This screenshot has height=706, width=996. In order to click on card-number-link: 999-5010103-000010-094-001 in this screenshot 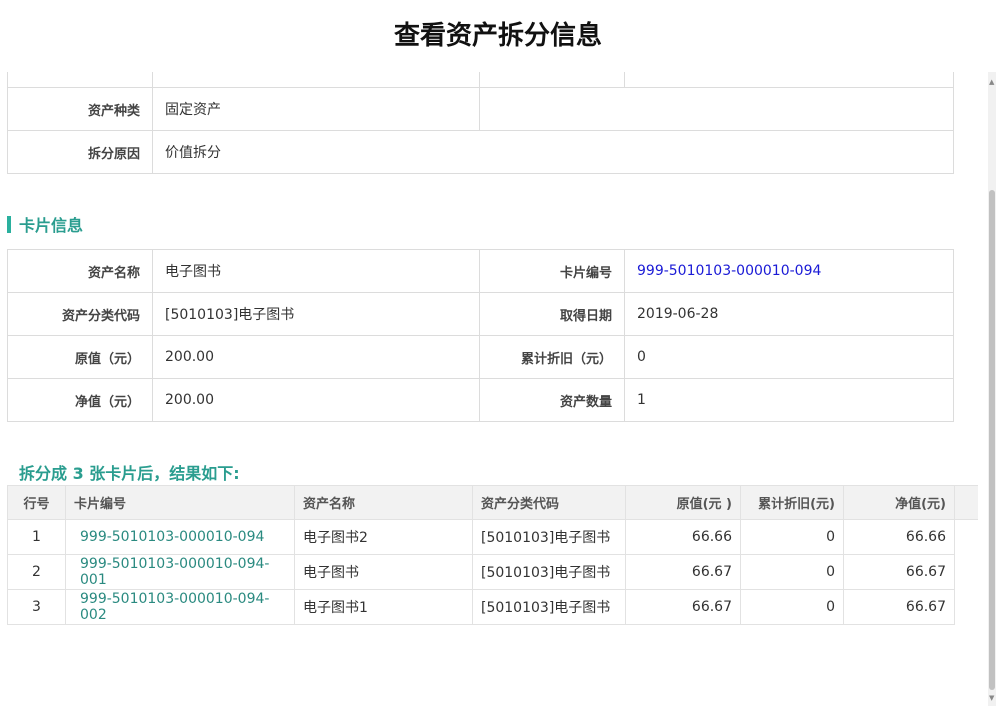, I will do `click(180, 572)`.